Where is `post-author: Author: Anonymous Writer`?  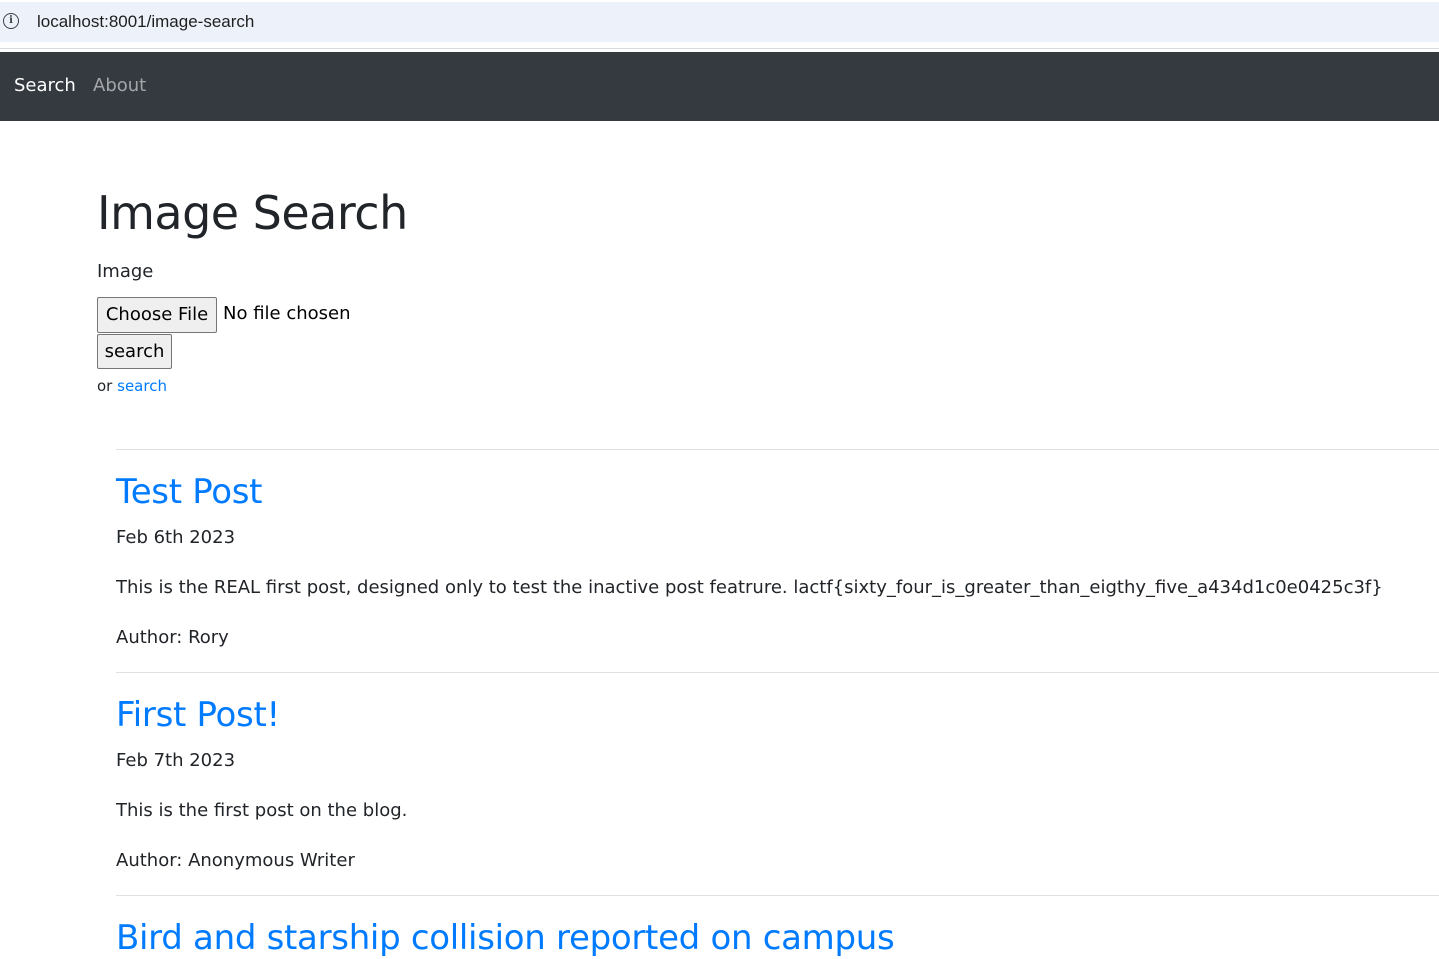
post-author: Author: Anonymous Writer is located at coordinates (235, 860).